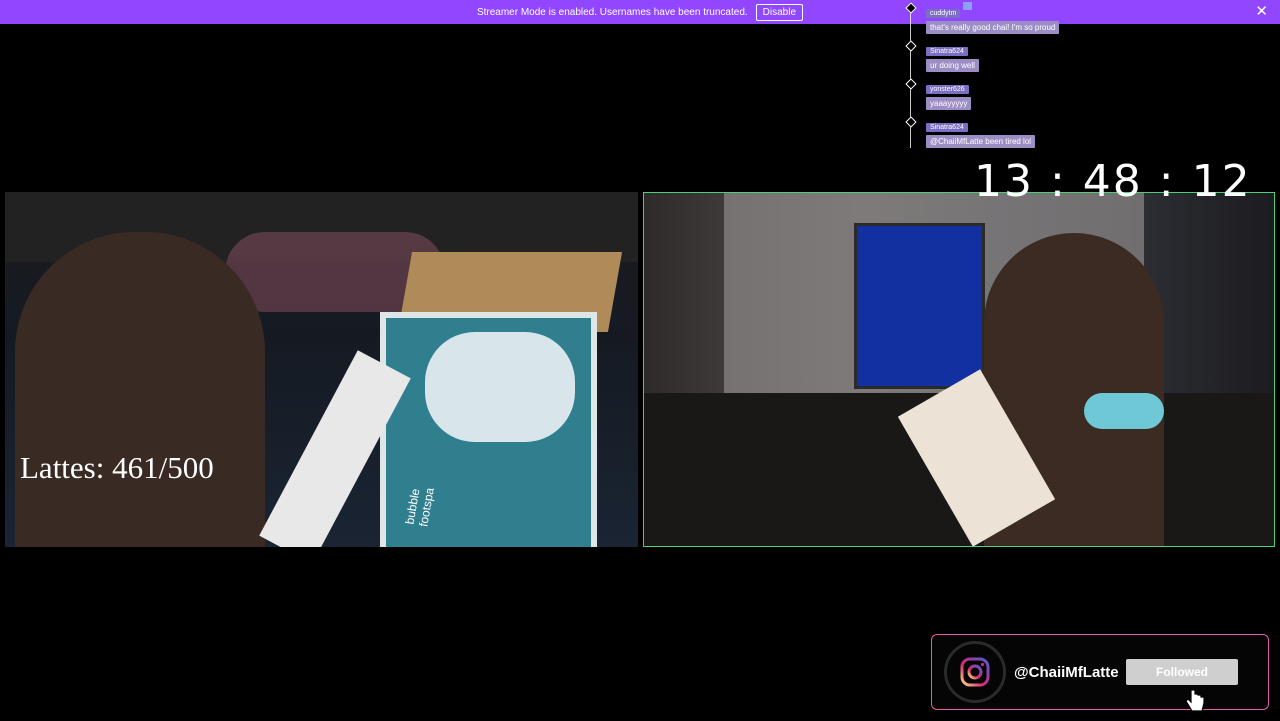  I want to click on hand-cursor-icon, so click(1195, 704).